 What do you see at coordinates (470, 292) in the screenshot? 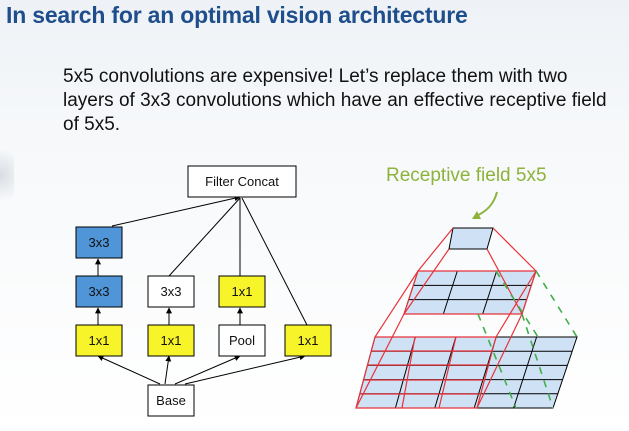
I see `middle-grid-3x3` at bounding box center [470, 292].